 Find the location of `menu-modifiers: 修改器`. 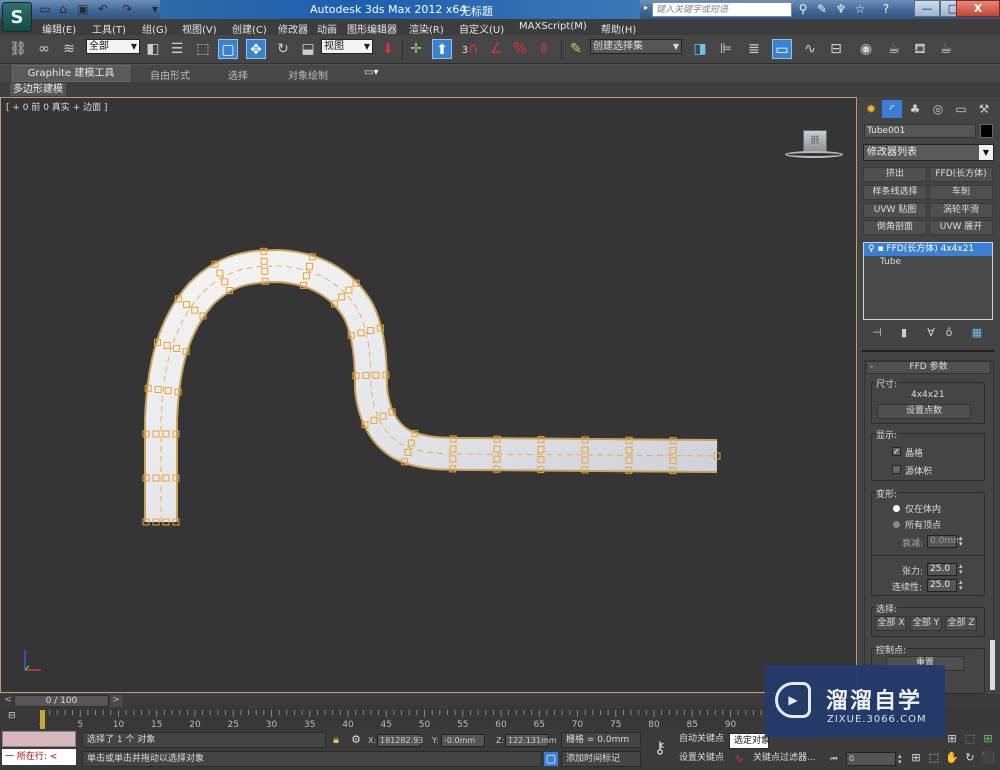

menu-modifiers: 修改器 is located at coordinates (293, 28).